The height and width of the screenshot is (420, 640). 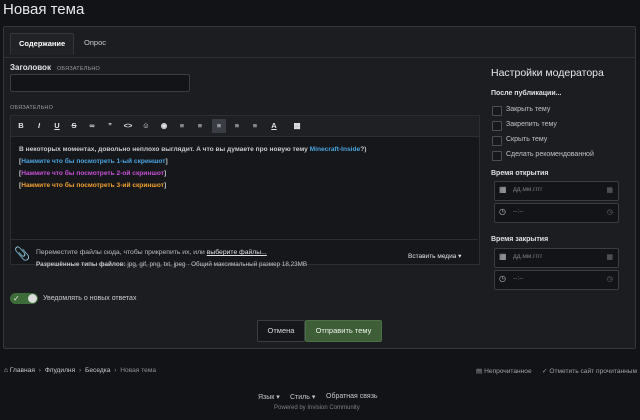 I want to click on spoiler-1-text: Нажмите что бы посмотреть 1-ый скриншот, so click(x=93, y=161).